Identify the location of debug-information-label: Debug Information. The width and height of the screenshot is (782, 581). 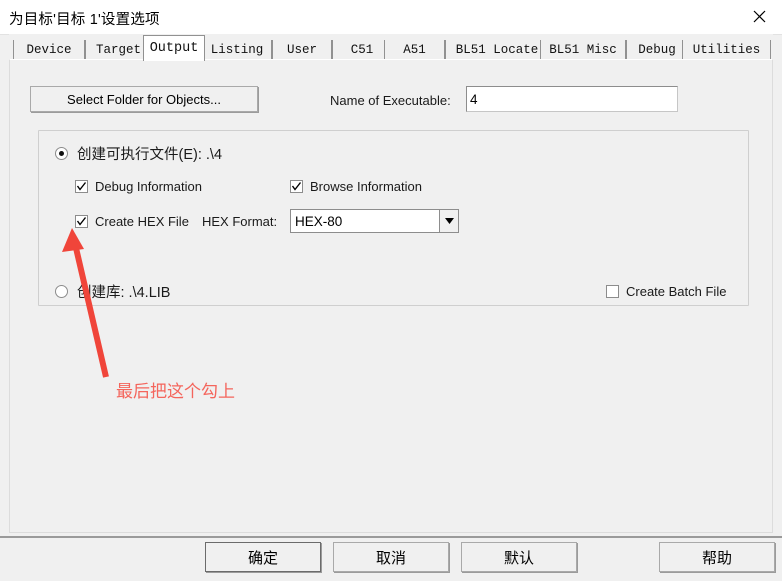
(148, 186).